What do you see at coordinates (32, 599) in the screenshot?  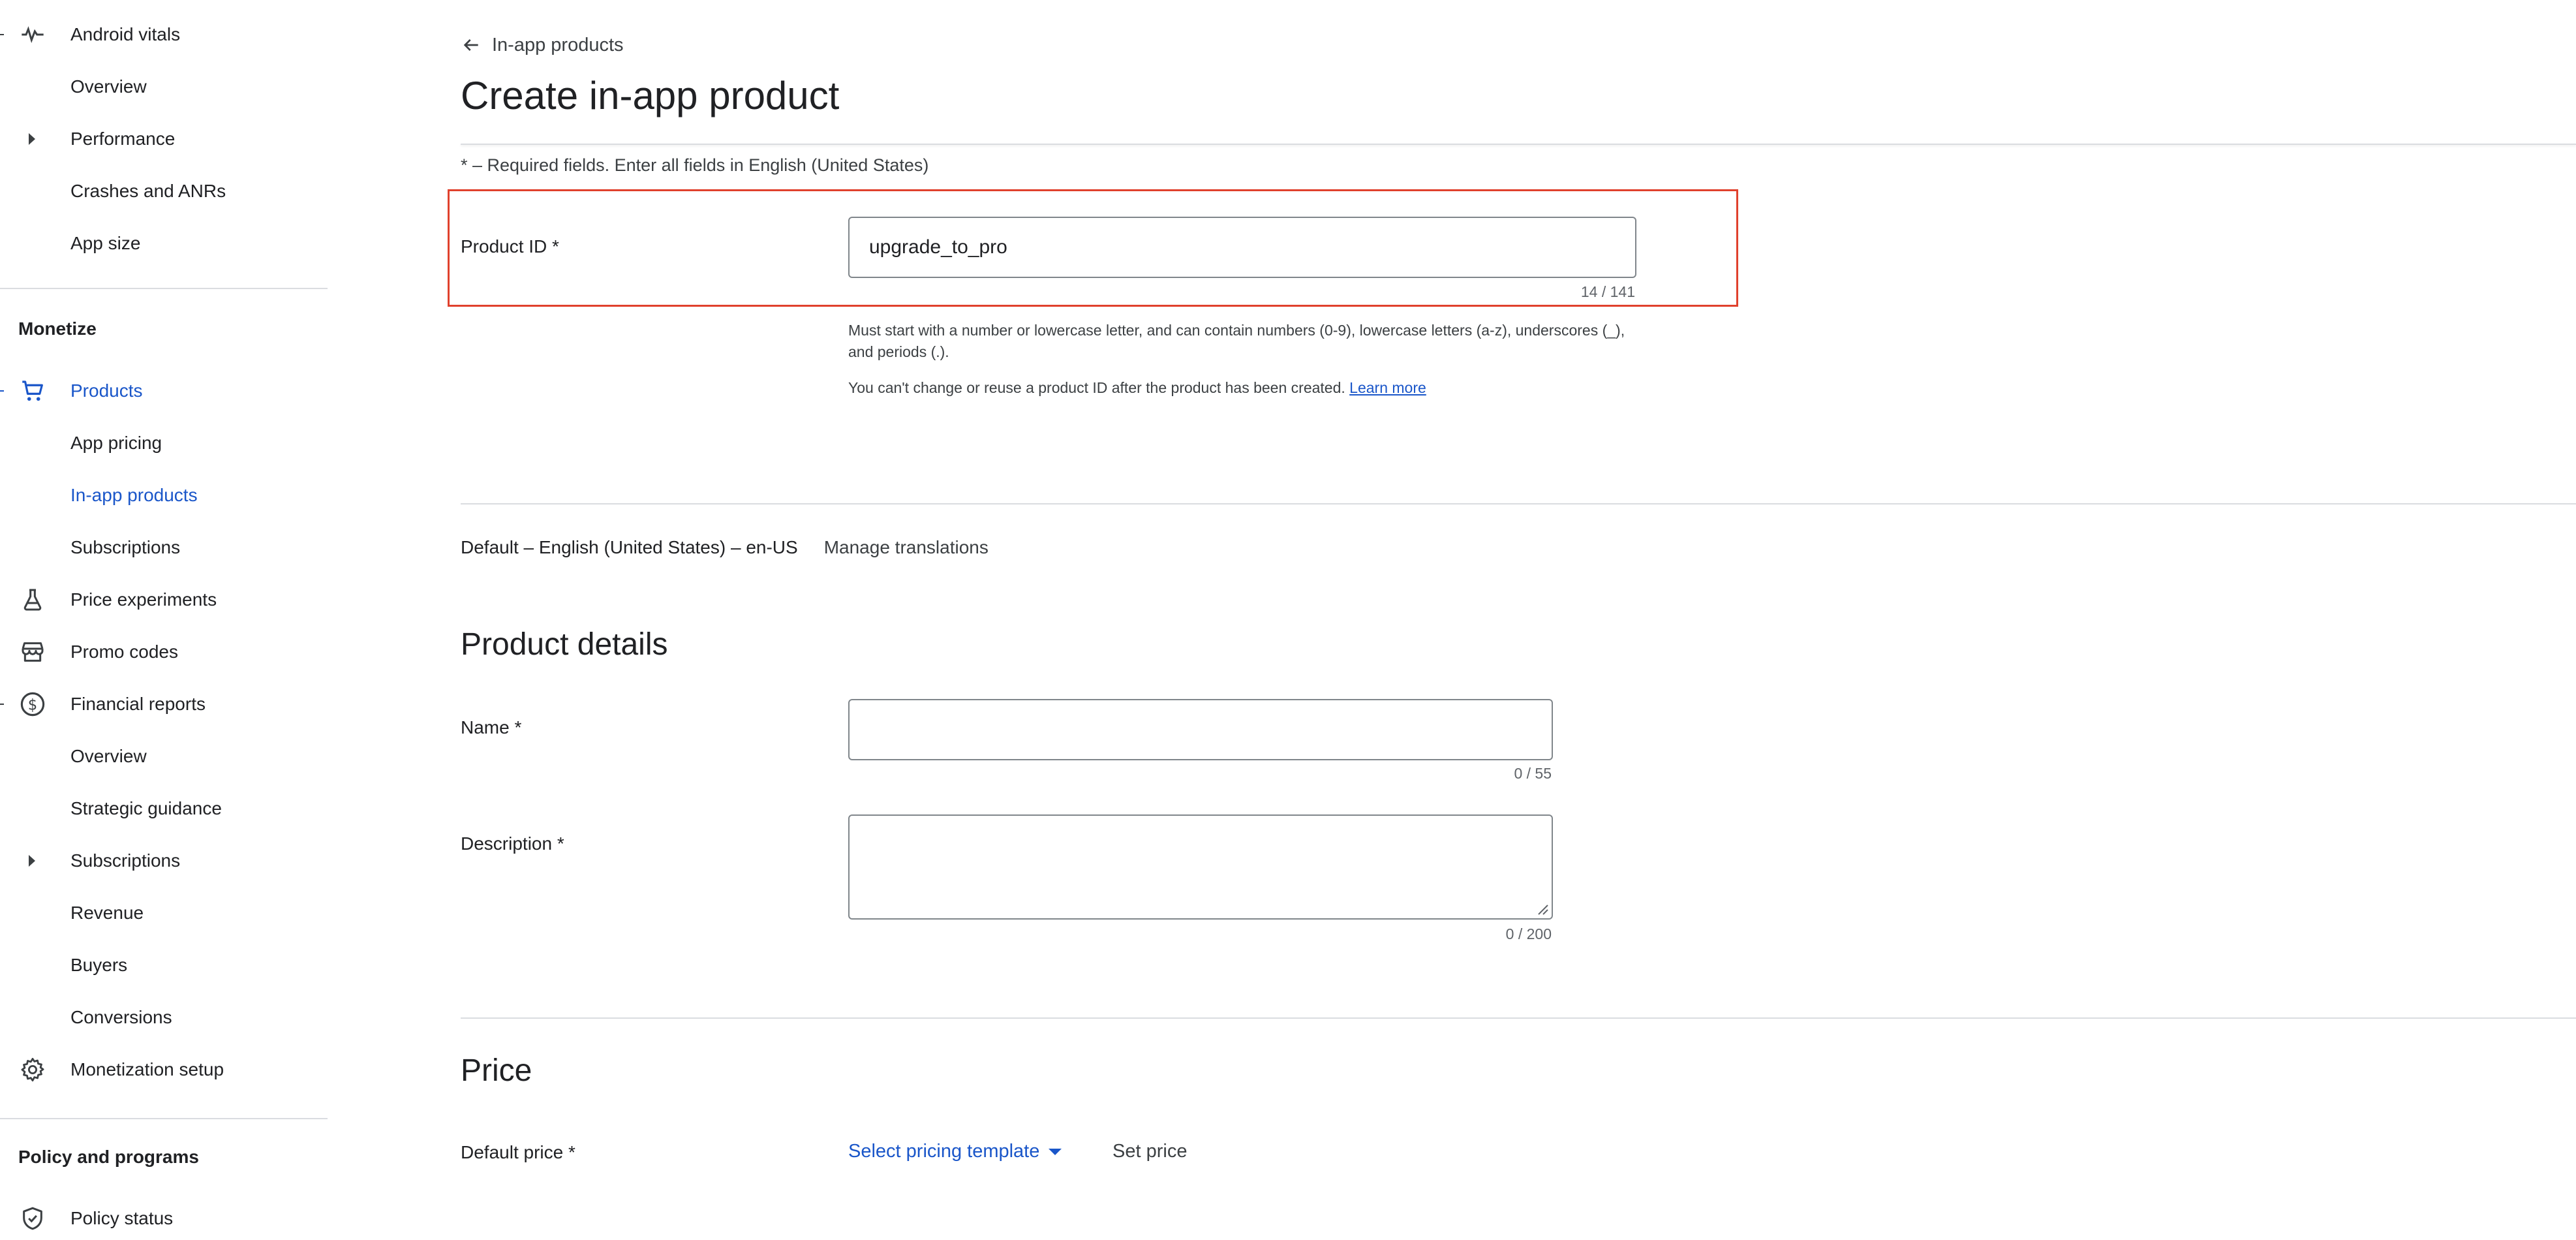 I see `flask-icon` at bounding box center [32, 599].